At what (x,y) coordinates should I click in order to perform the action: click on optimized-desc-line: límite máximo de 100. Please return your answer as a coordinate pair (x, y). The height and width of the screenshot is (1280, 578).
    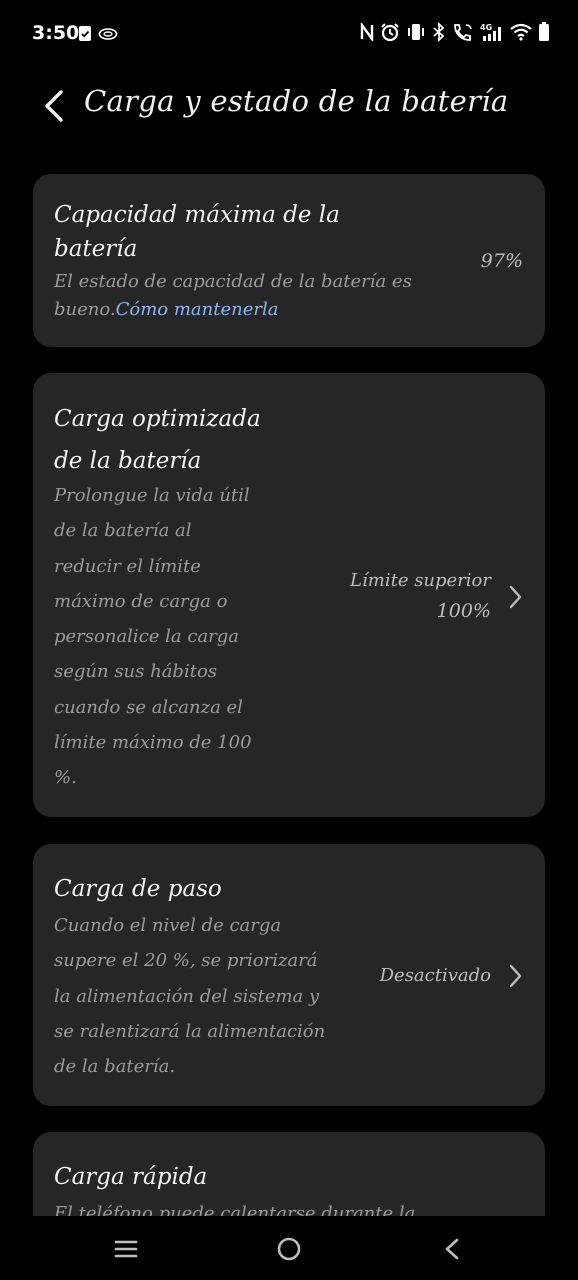
    Looking at the image, I should click on (153, 743).